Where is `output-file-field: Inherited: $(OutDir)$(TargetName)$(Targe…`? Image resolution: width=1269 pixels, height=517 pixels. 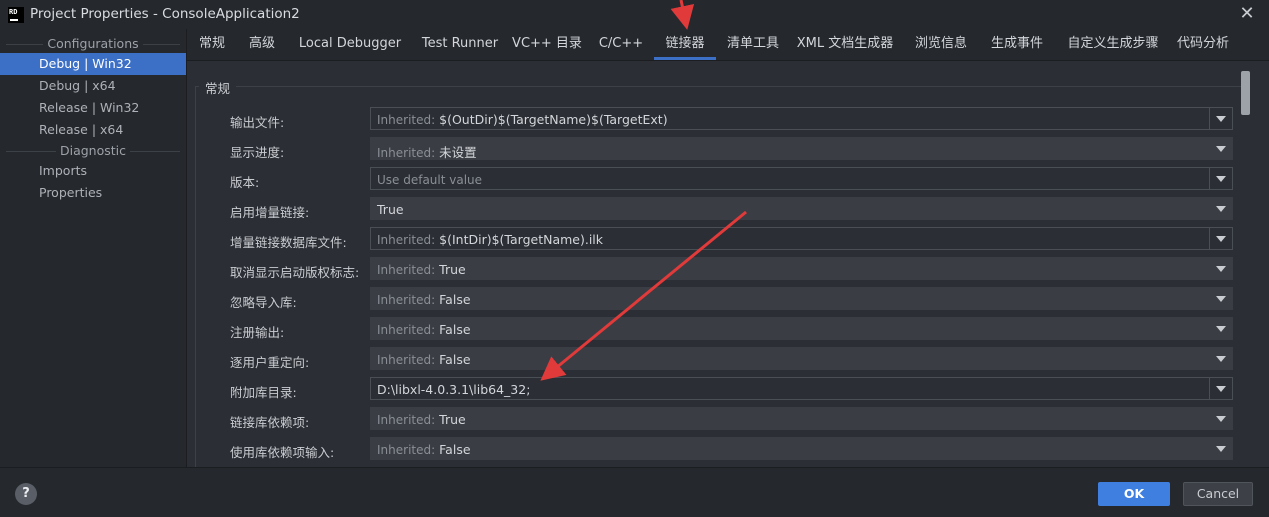
output-file-field: Inherited: $(OutDir)$(TargetName)$(Targe… is located at coordinates (801, 118).